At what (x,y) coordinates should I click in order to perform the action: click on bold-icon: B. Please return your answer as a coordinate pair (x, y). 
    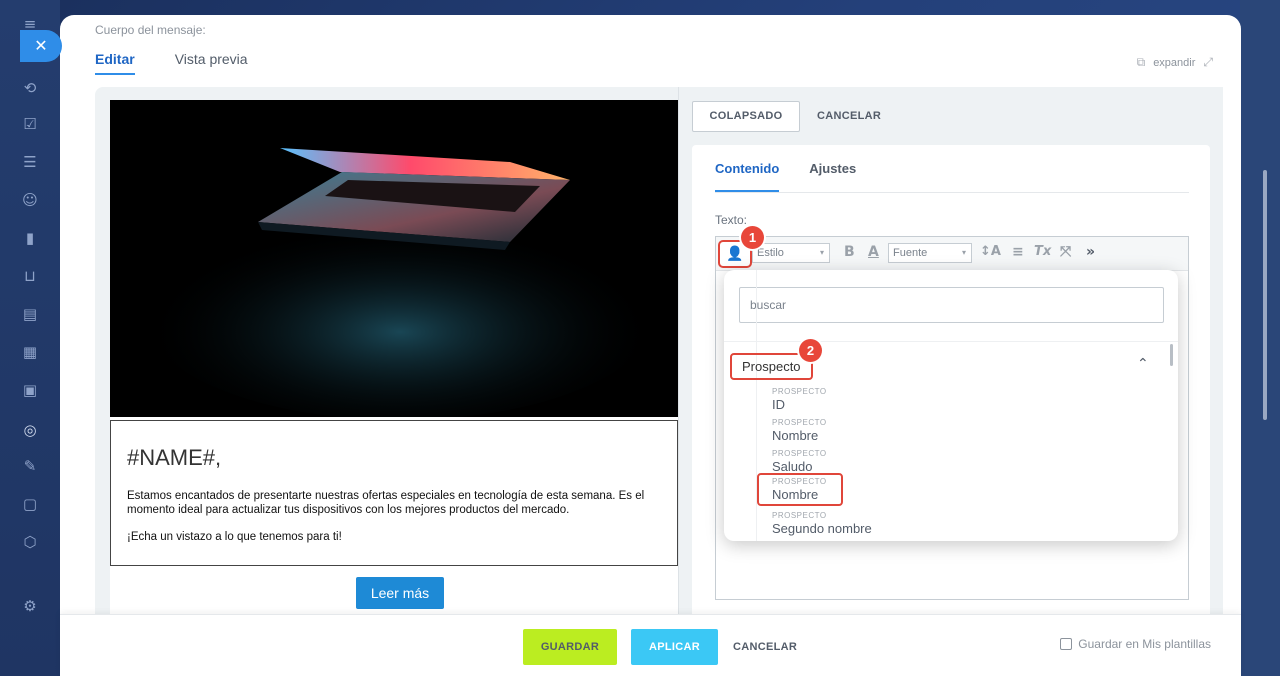
    Looking at the image, I should click on (849, 252).